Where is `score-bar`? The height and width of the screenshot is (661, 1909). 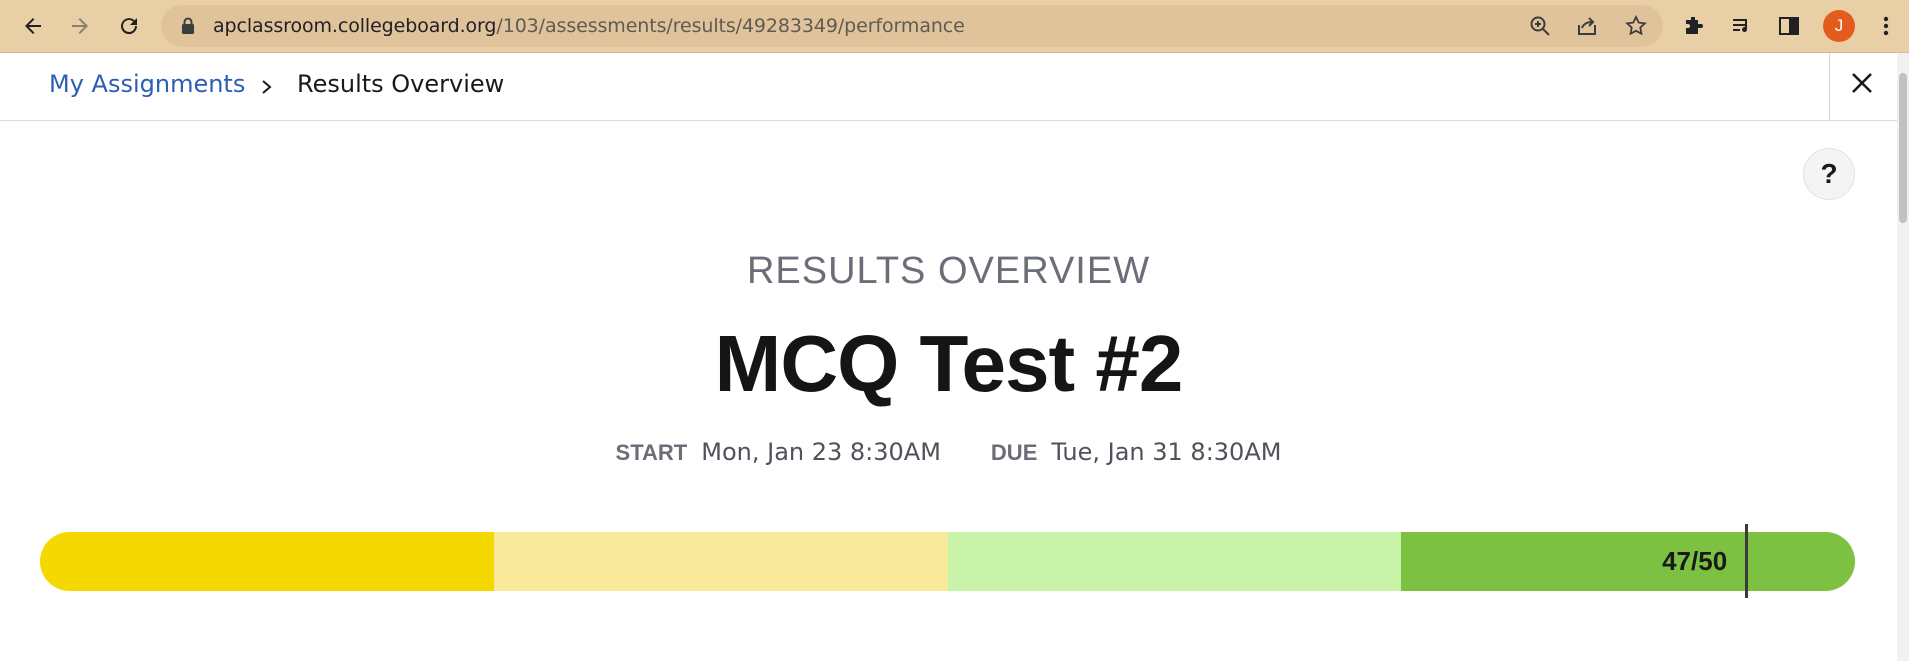 score-bar is located at coordinates (947, 561).